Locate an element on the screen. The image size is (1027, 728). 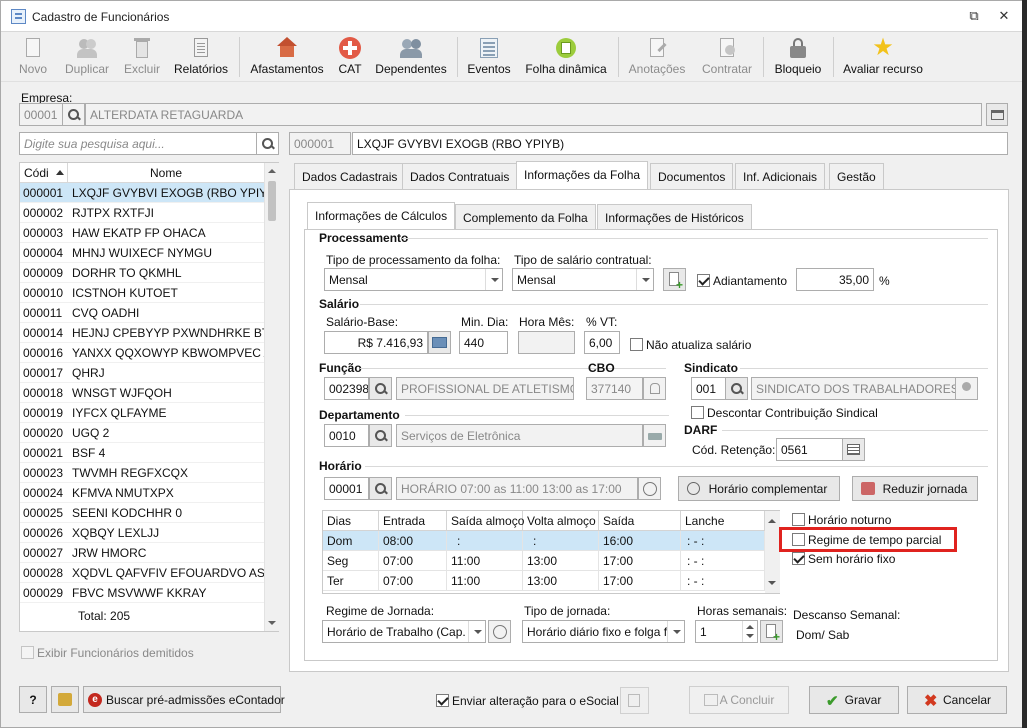
anotacoes-button: Anotações is located at coordinates (657, 56).